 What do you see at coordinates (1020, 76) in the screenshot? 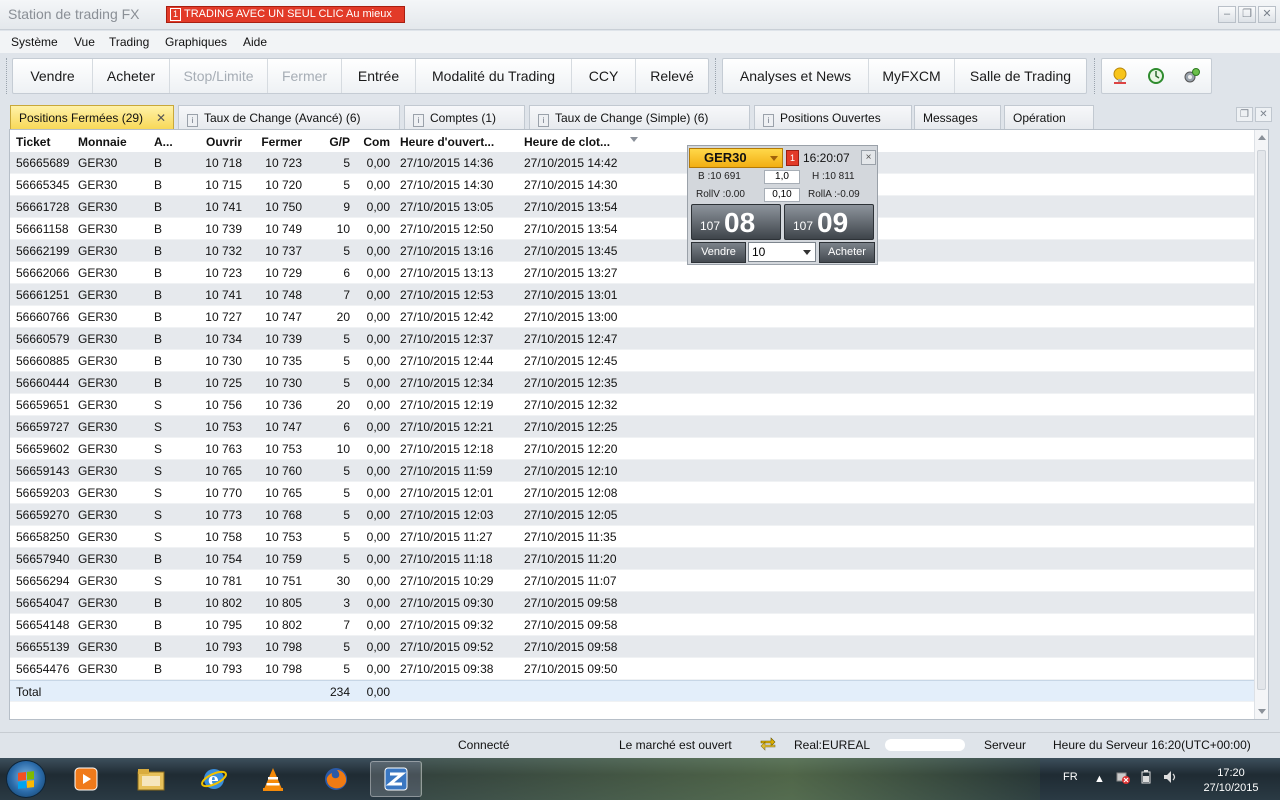
I see `trading-room-button: Salle de Trading` at bounding box center [1020, 76].